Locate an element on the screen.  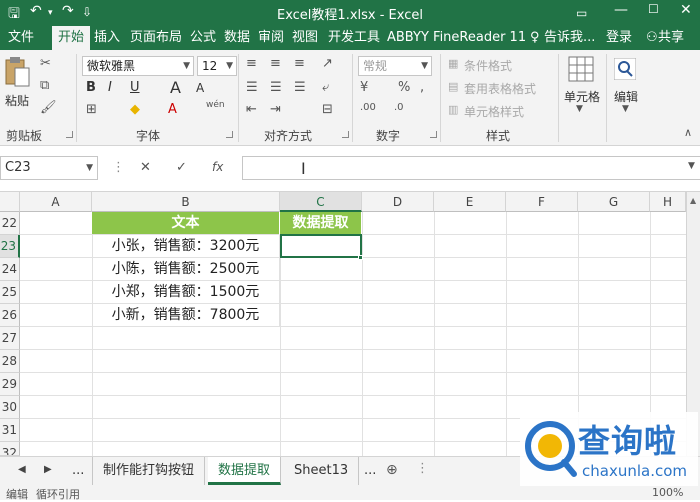
name-box: C23 ▼ is located at coordinates (49, 168).